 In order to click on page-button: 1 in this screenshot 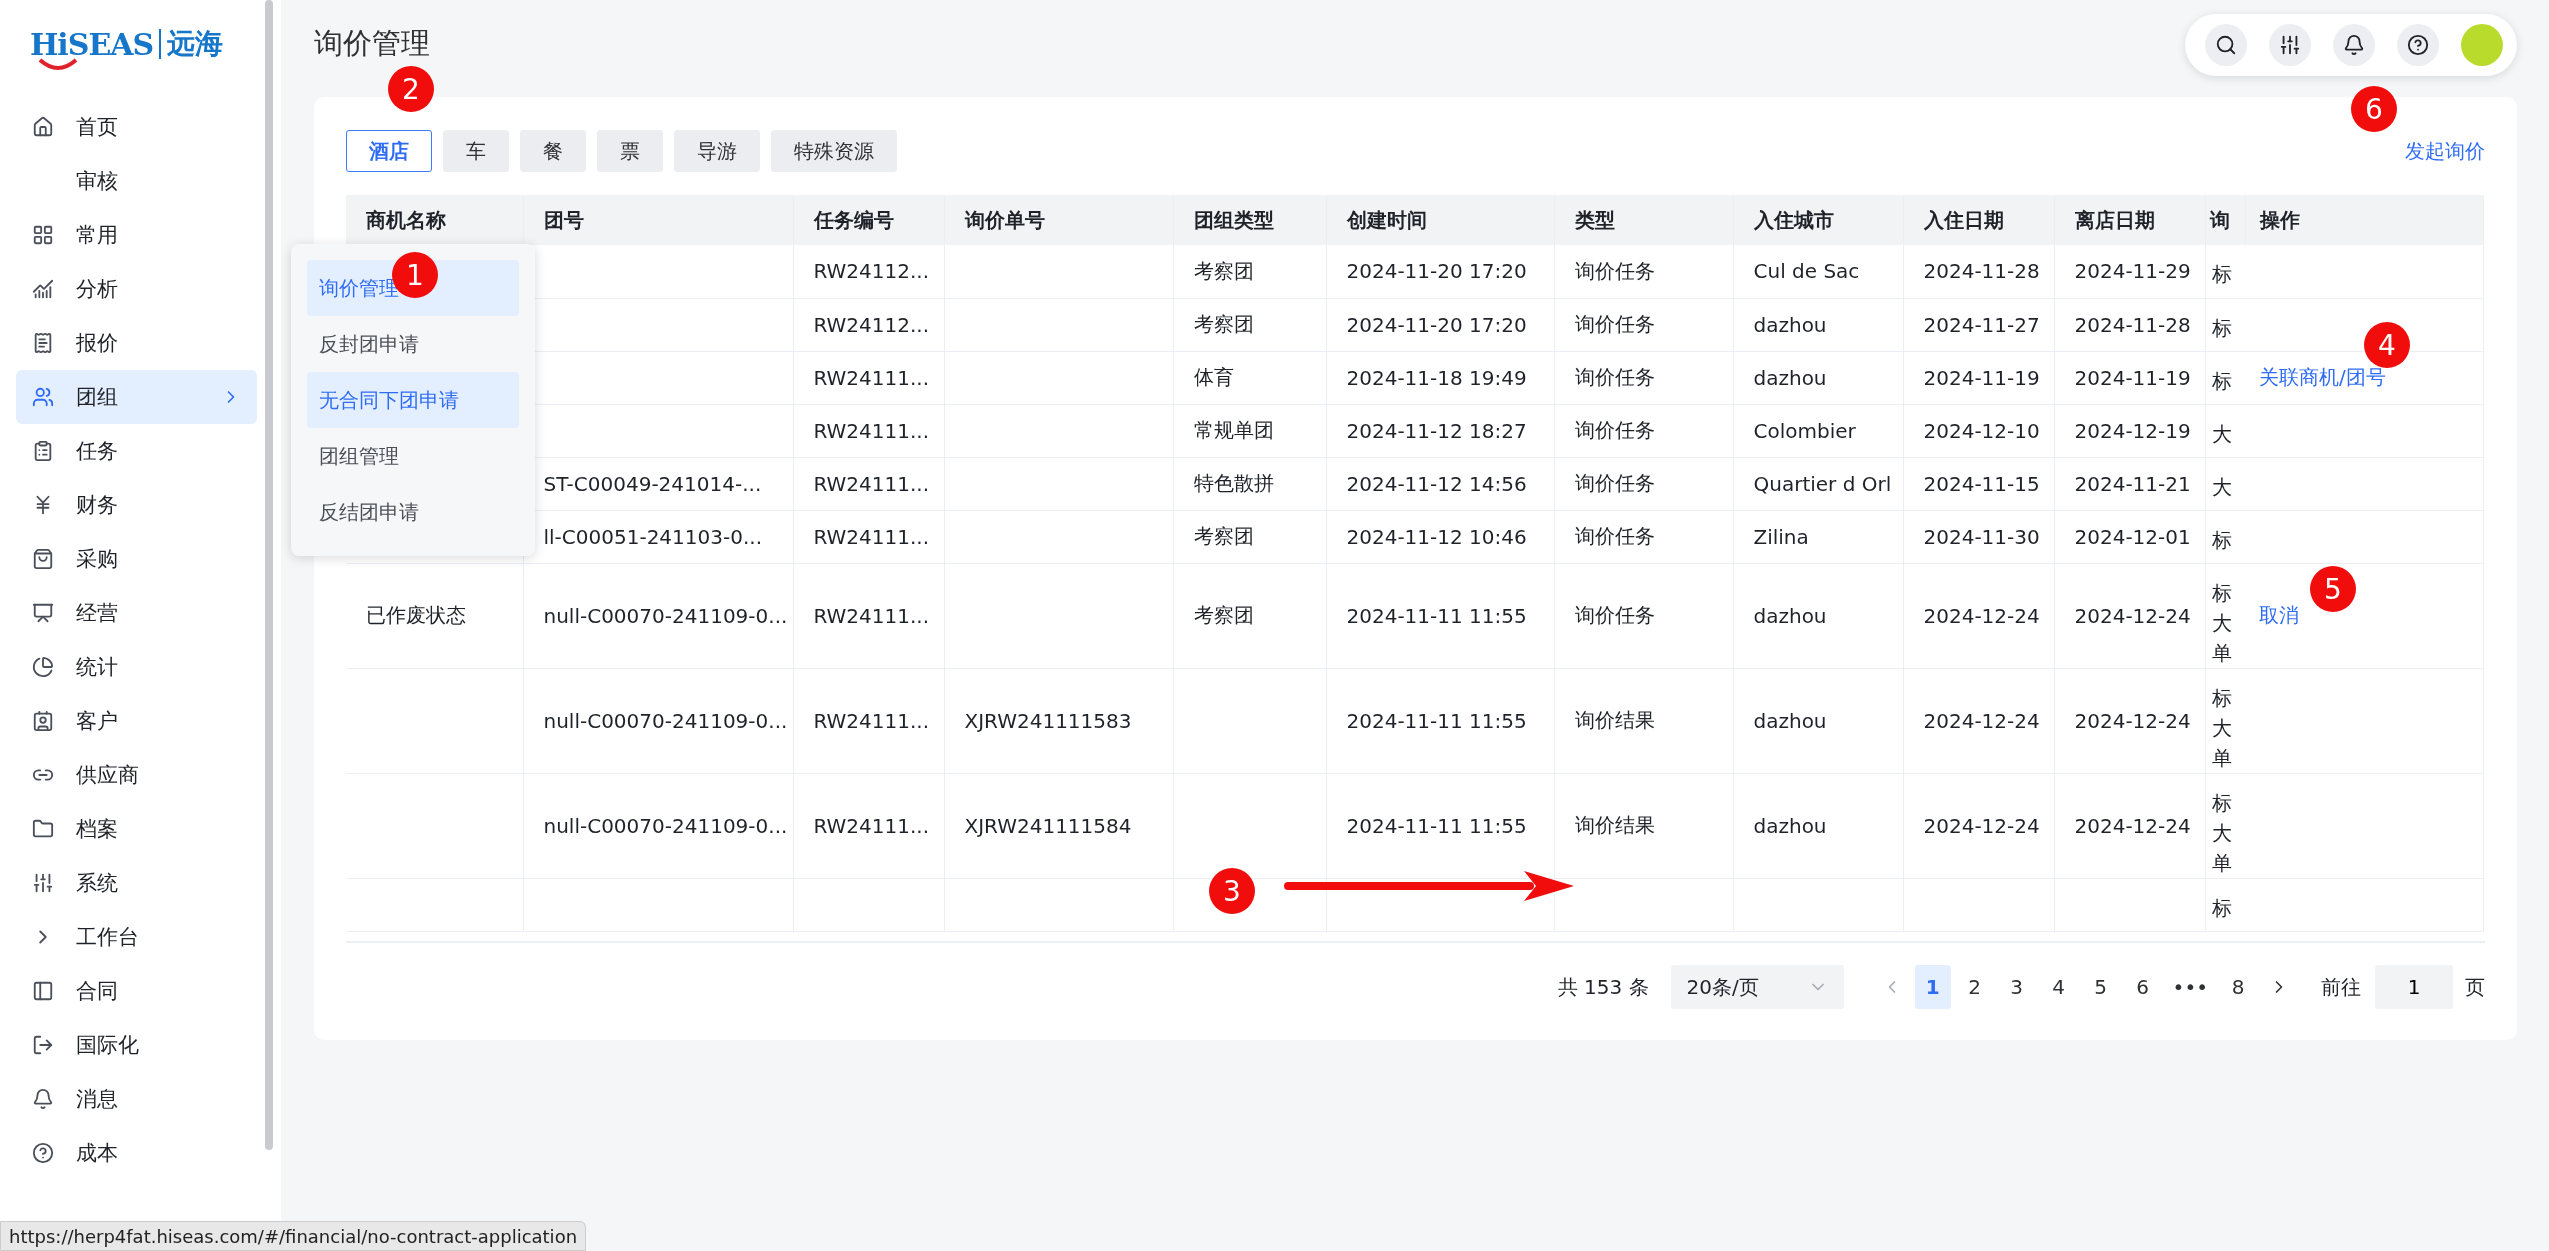, I will do `click(1932, 987)`.